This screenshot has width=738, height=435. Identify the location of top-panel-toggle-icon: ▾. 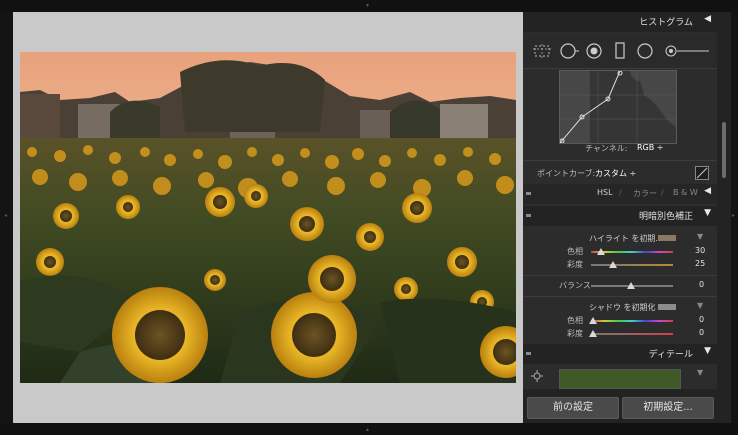
(367, 5).